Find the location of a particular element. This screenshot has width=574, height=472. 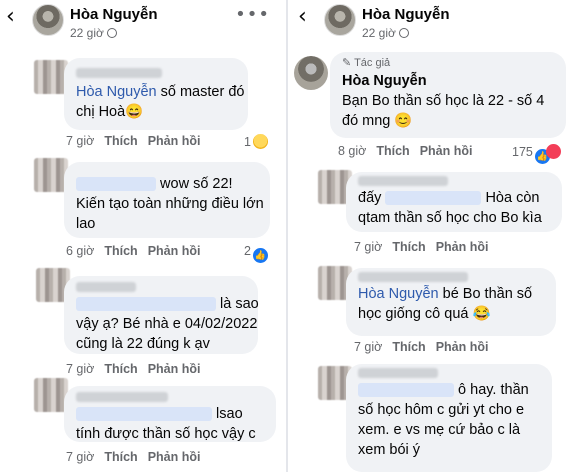

comment-bubble: lsao tính được thần số học vậy c is located at coordinates (170, 414).